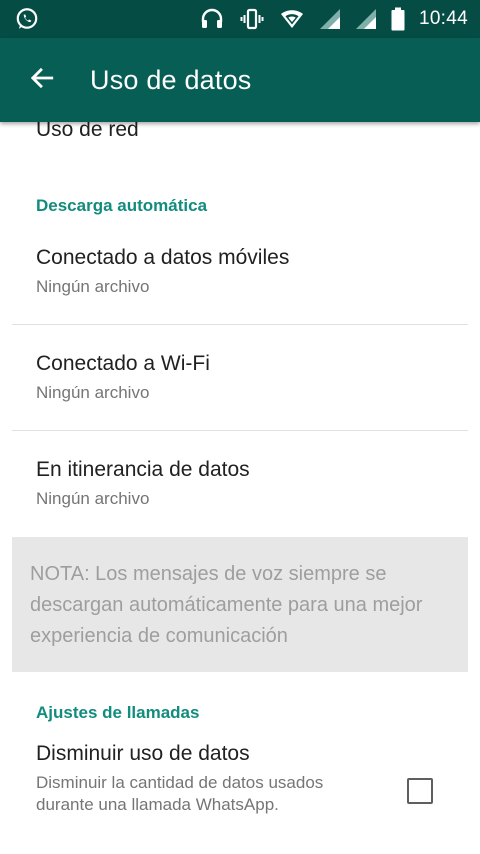 The image size is (480, 854). I want to click on status-bar: 10:44, so click(240, 19).